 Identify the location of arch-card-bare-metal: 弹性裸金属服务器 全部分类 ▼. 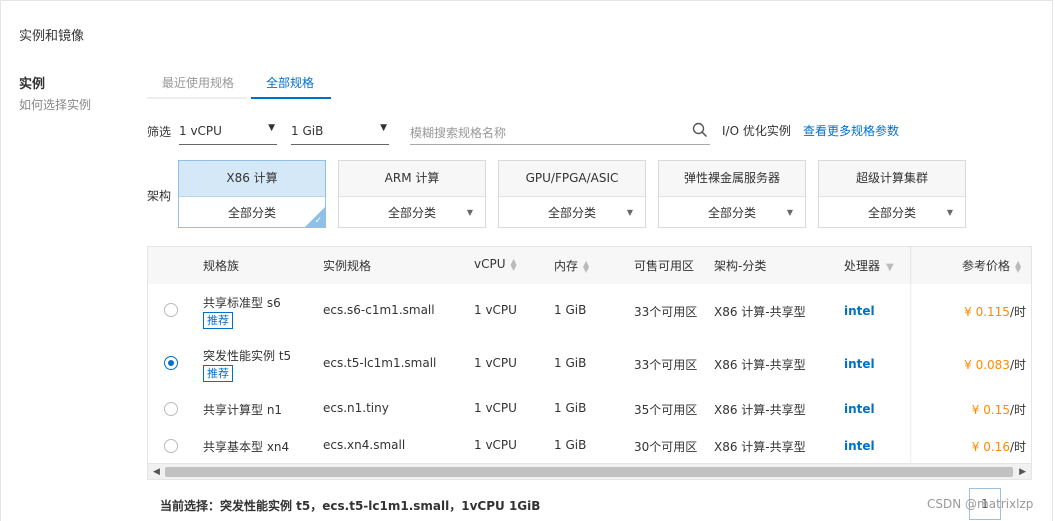
(732, 194).